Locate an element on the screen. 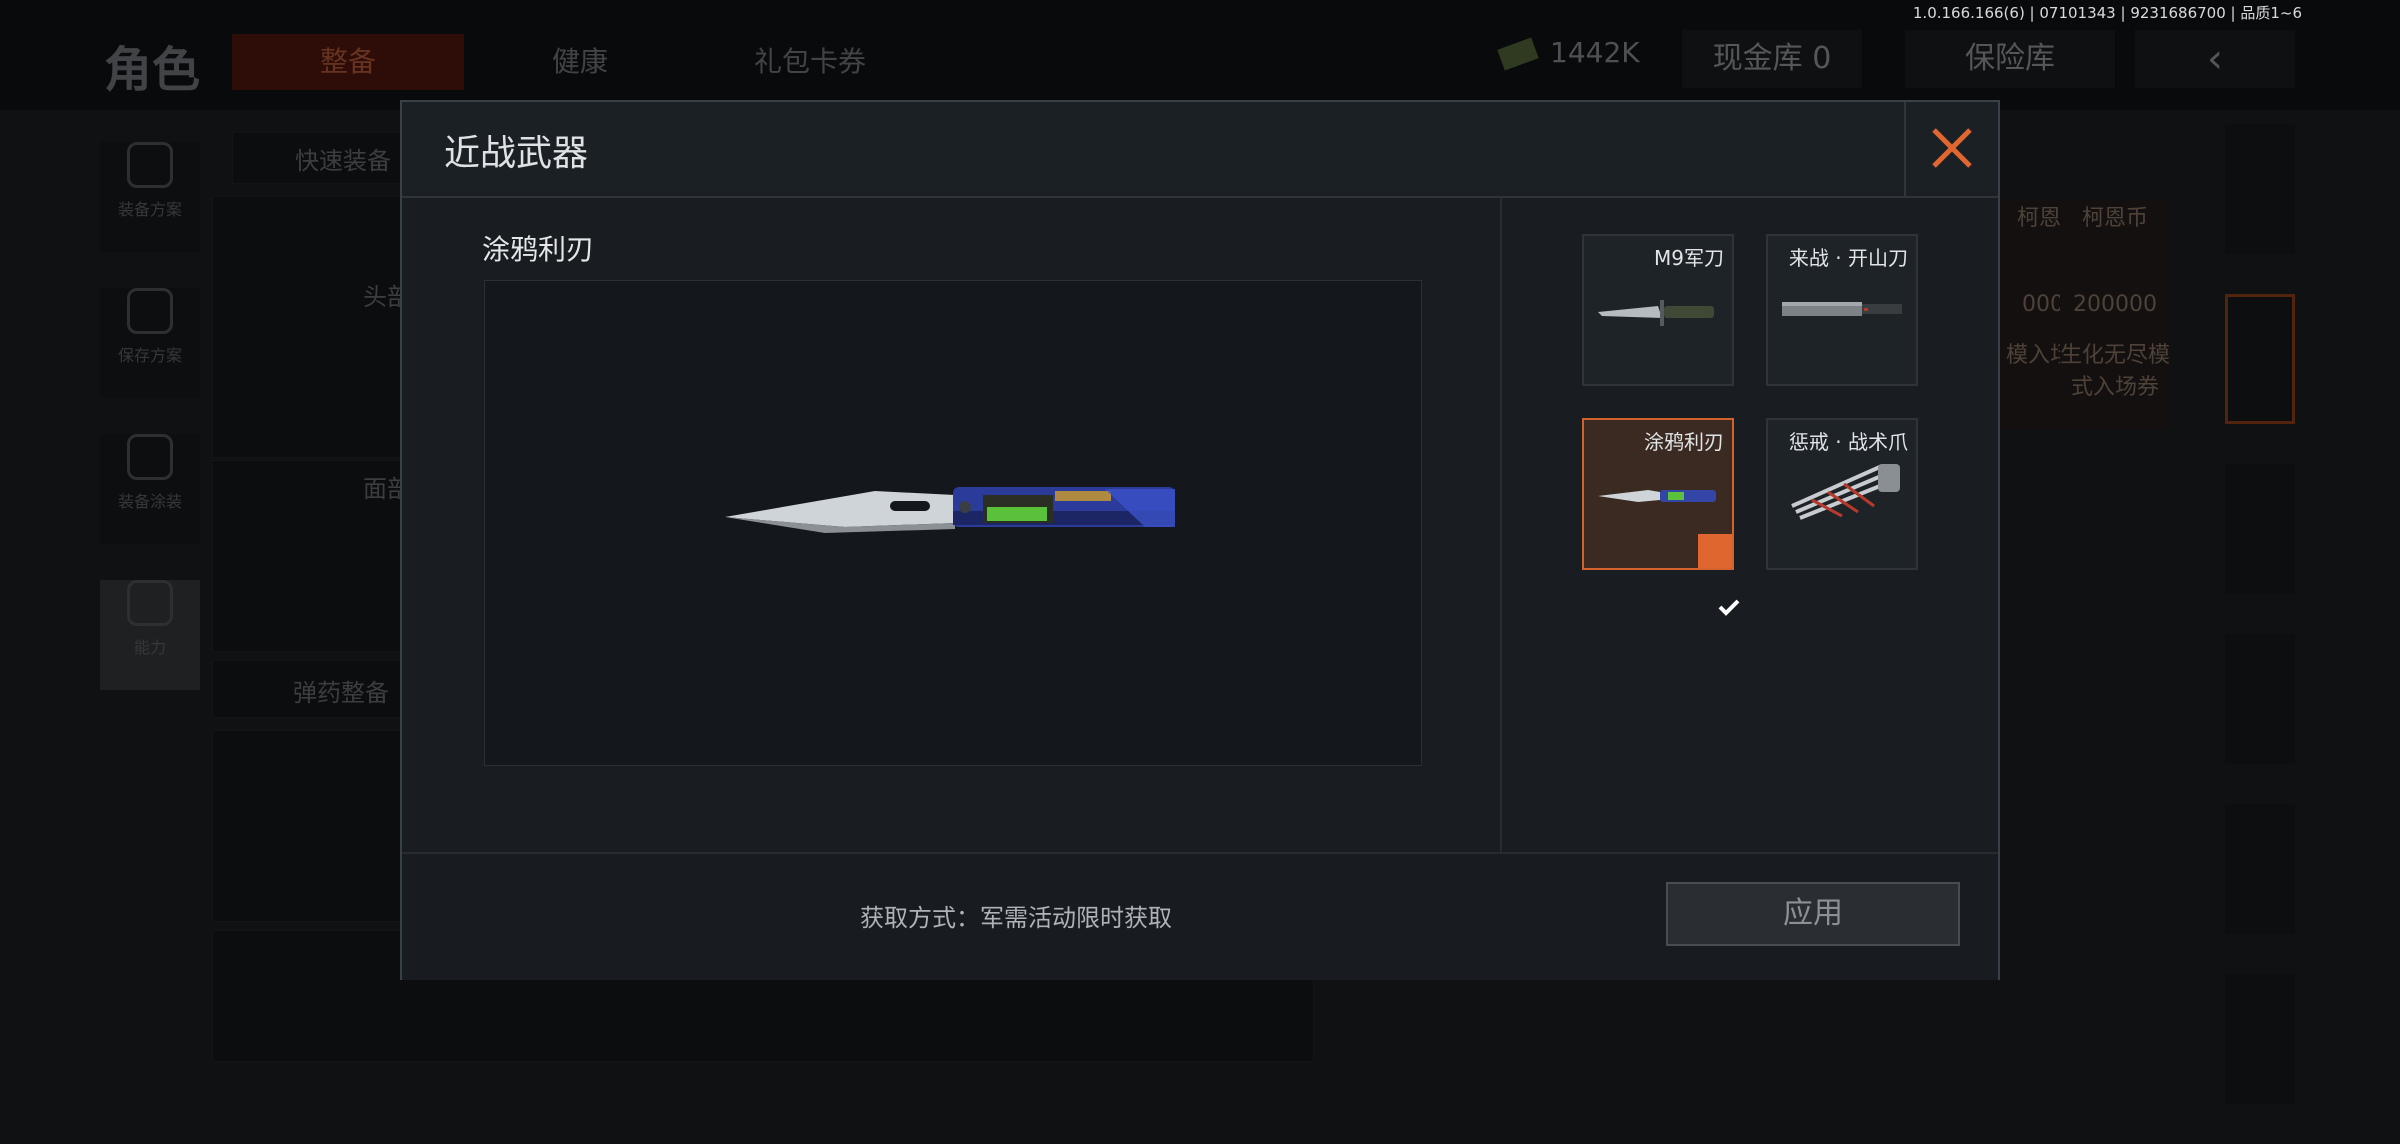 The height and width of the screenshot is (1144, 2400). right-slots is located at coordinates (2260, 634).